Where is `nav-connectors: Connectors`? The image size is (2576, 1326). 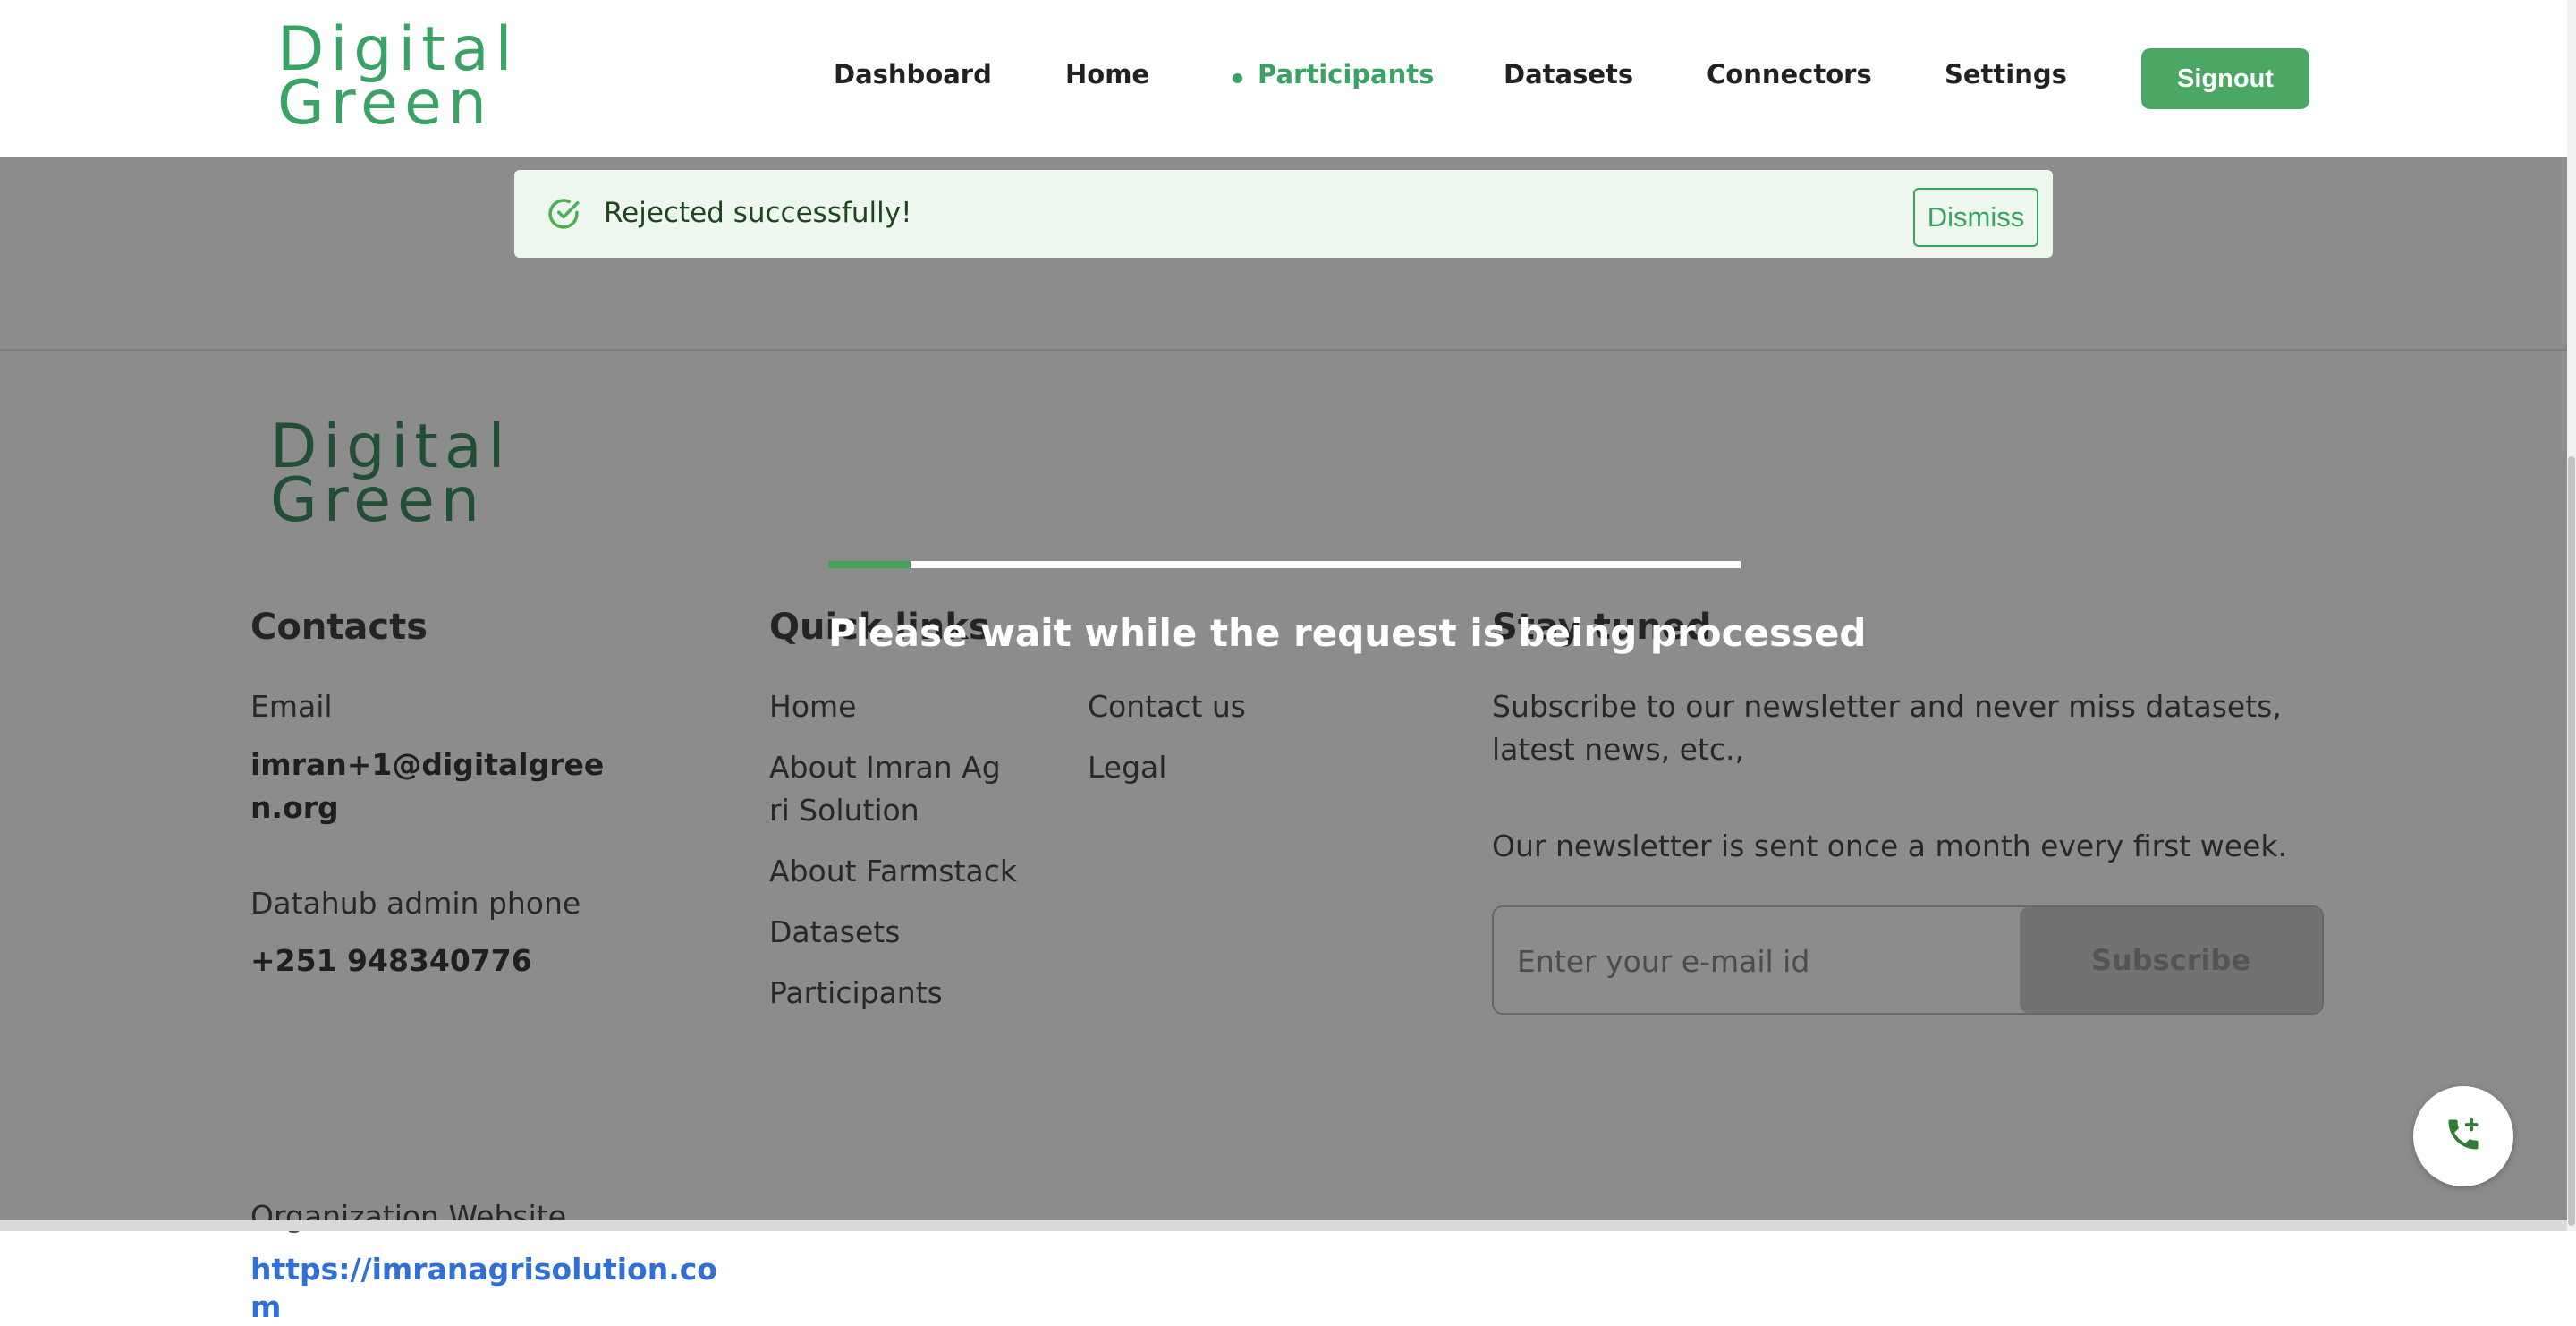
nav-connectors: Connectors is located at coordinates (1789, 74).